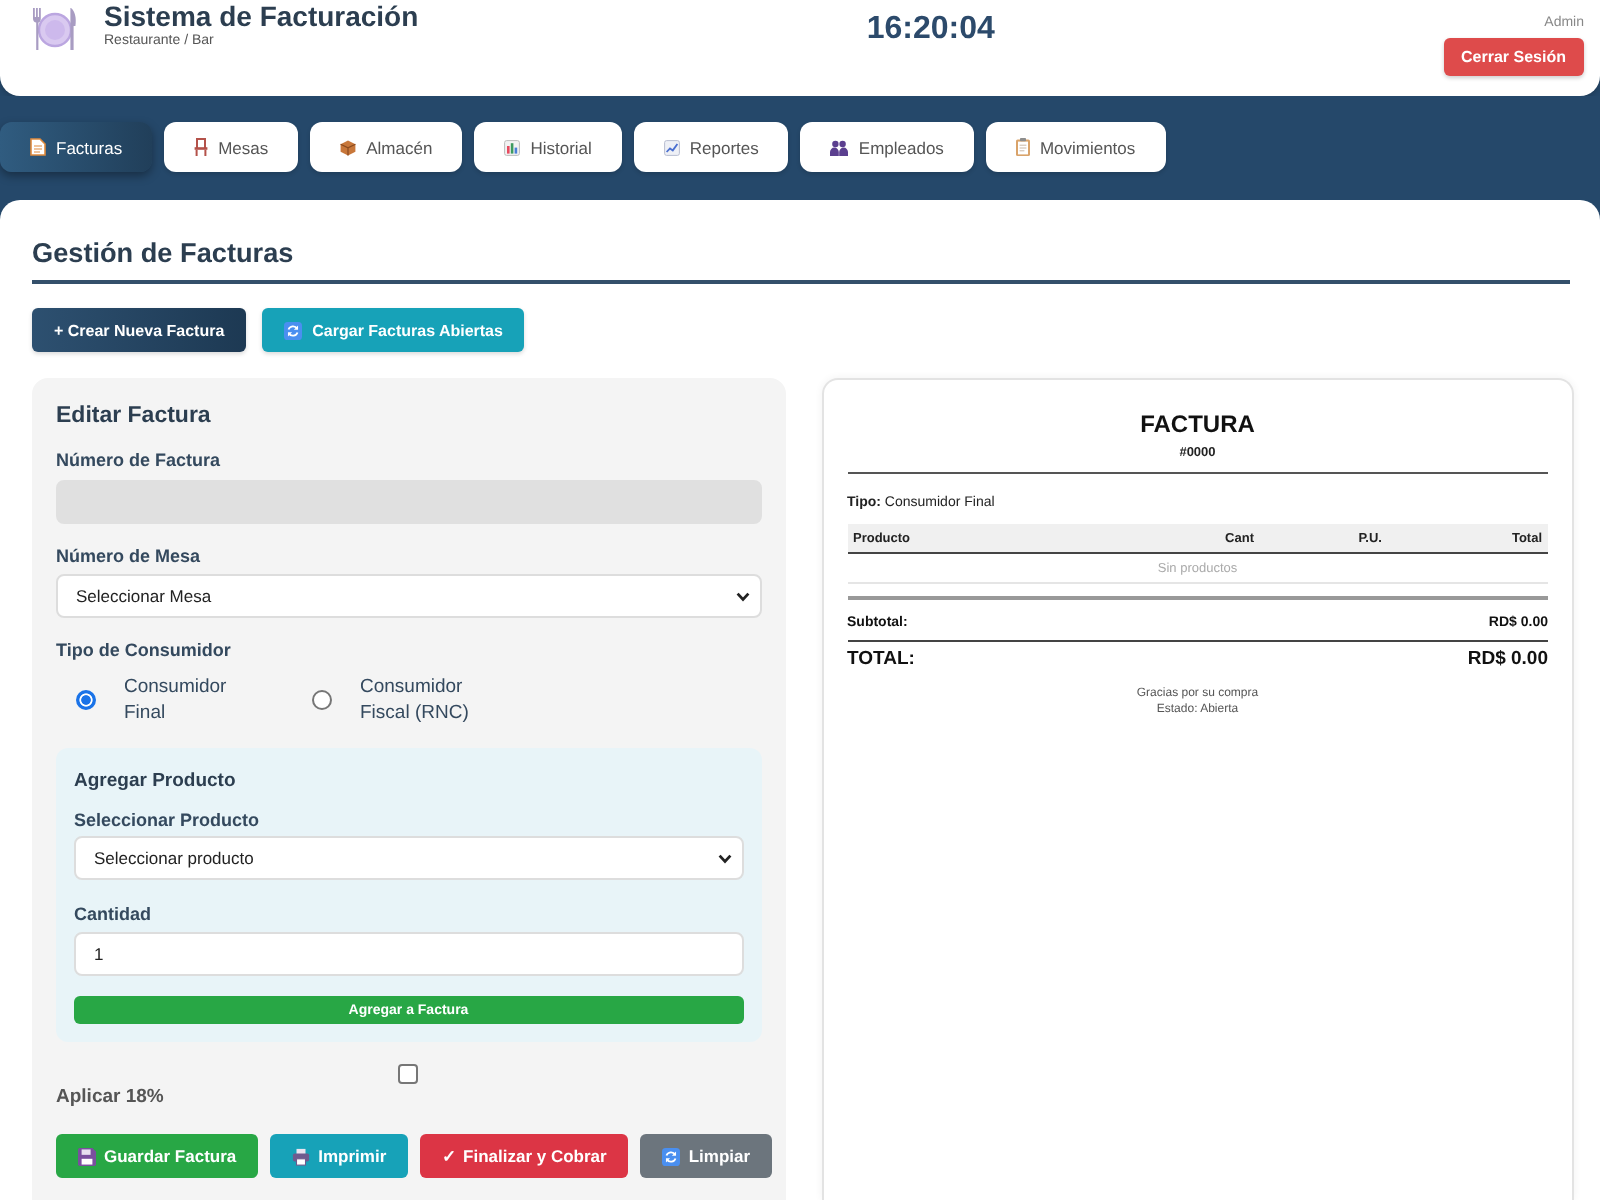 This screenshot has height=1200, width=1600. I want to click on checkbox-label: Aplicar 18%, so click(110, 1098).